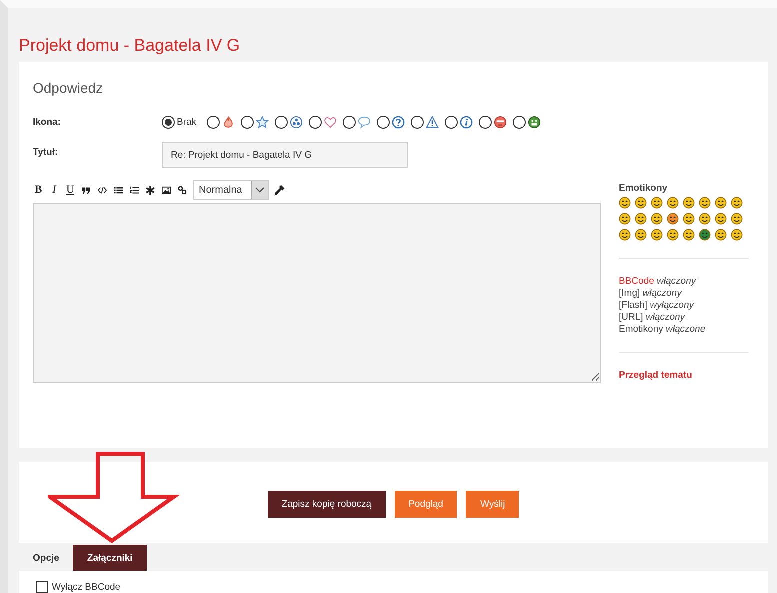  Describe the element at coordinates (658, 281) in the screenshot. I see `feature-status: BBCode włączony` at that location.